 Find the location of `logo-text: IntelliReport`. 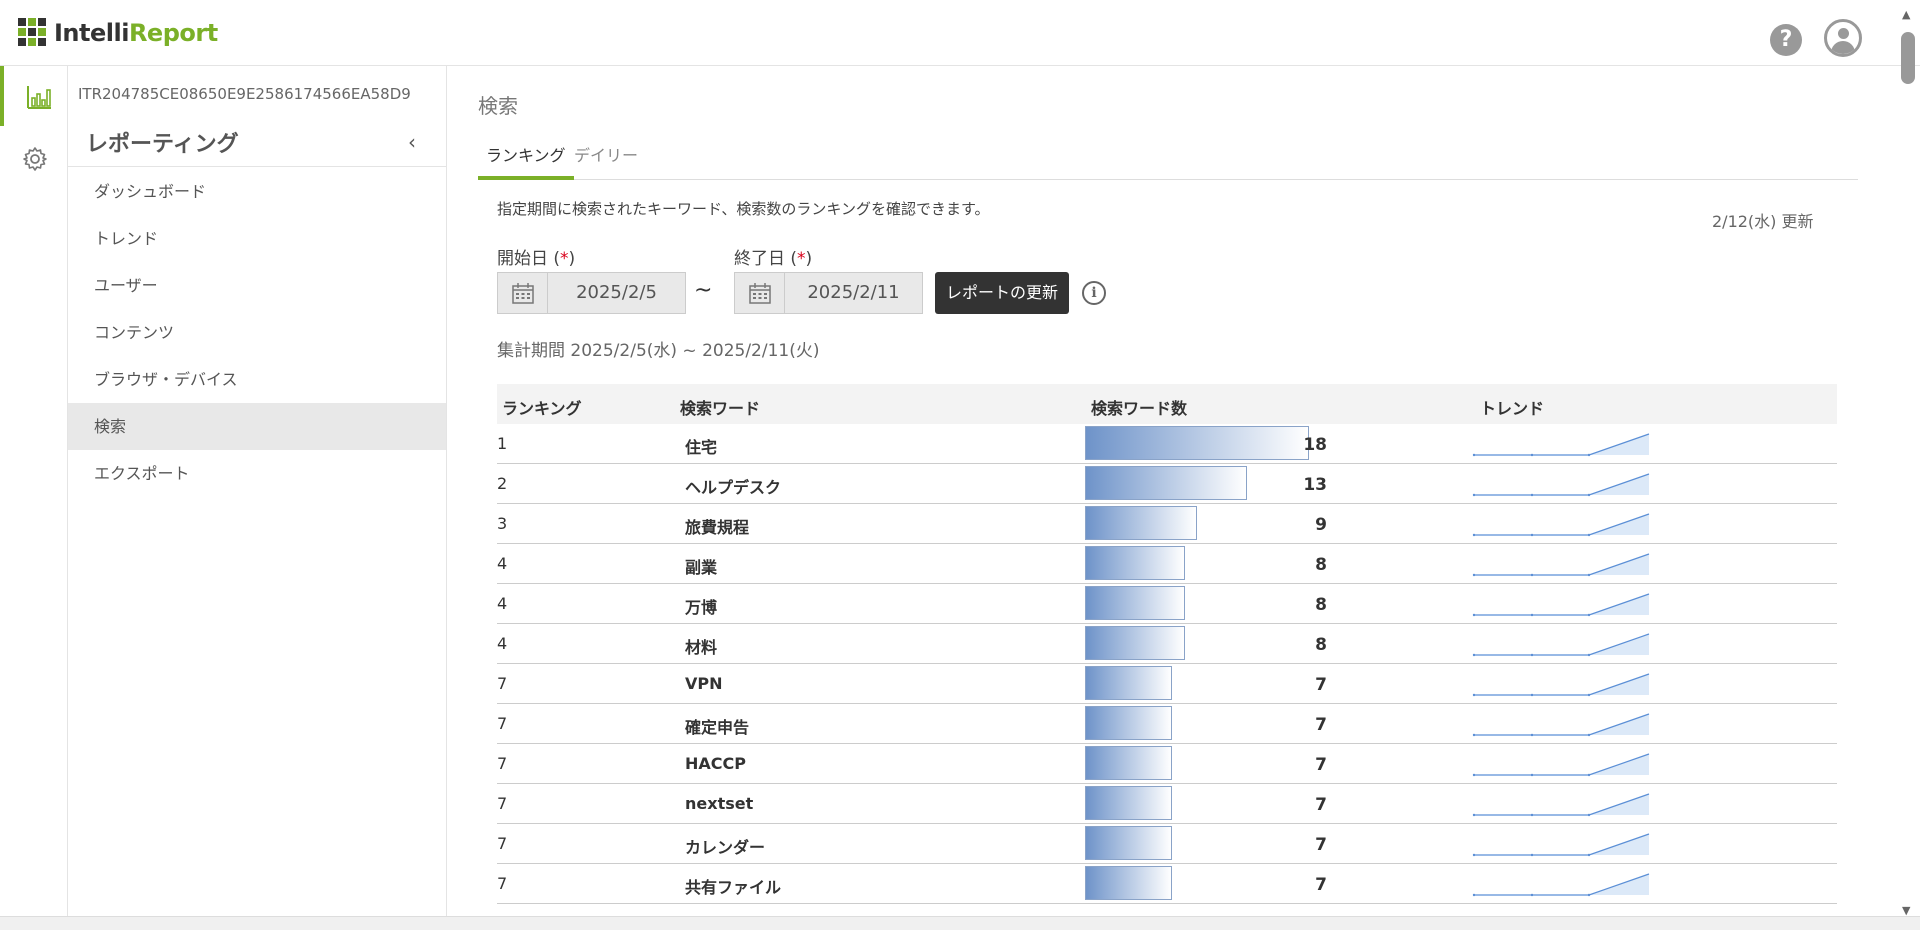

logo-text: IntelliReport is located at coordinates (136, 33).